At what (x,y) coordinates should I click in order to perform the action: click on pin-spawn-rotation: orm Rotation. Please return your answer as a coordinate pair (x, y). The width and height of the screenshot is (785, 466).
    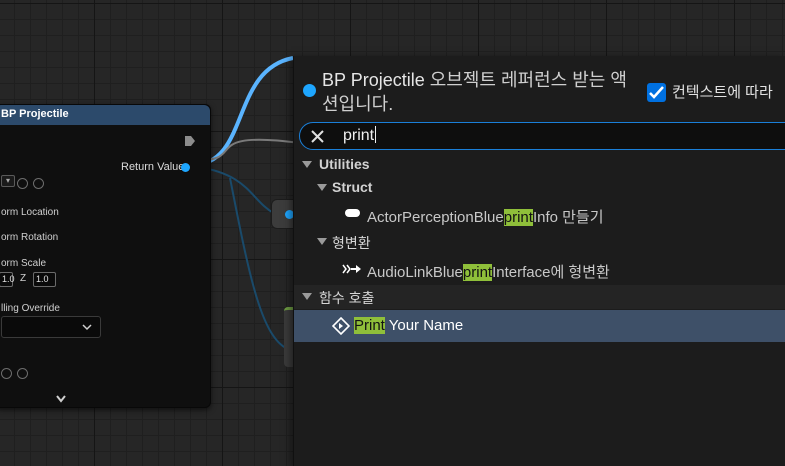
    Looking at the image, I should click on (30, 237).